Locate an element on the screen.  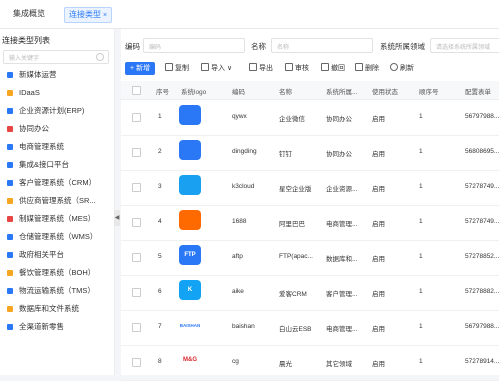
import-button: 导入 ∨ is located at coordinates (216, 68).